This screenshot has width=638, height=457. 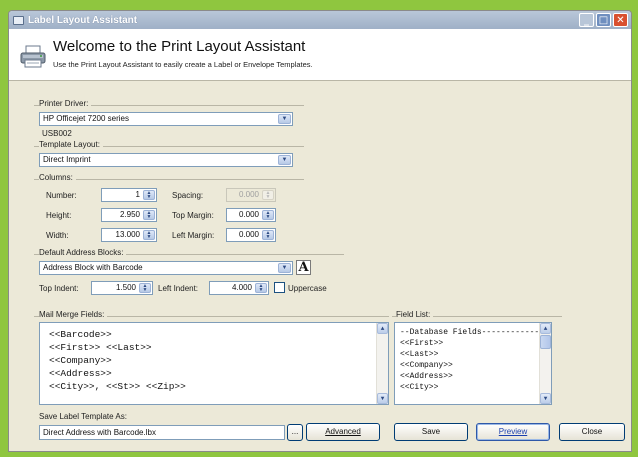 I want to click on template-filename-input: Direct Address with Barcode.lbx, so click(x=162, y=432).